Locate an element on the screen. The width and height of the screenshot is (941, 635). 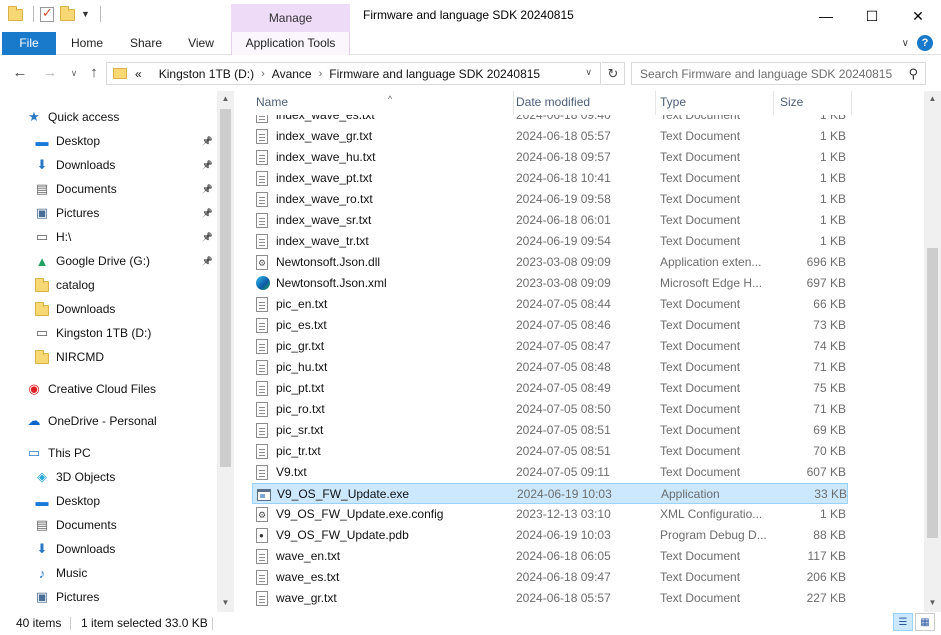
help-icon: ? is located at coordinates (925, 43).